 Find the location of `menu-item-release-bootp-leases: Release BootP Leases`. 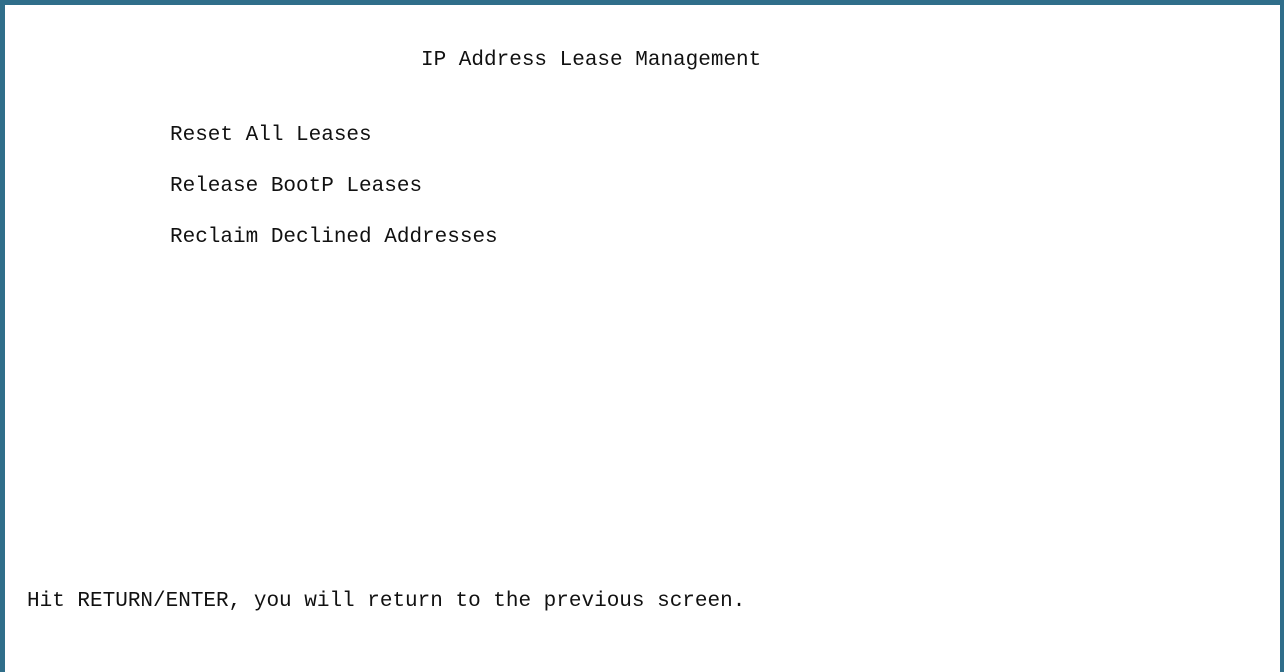

menu-item-release-bootp-leases: Release BootP Leases is located at coordinates (334, 198).